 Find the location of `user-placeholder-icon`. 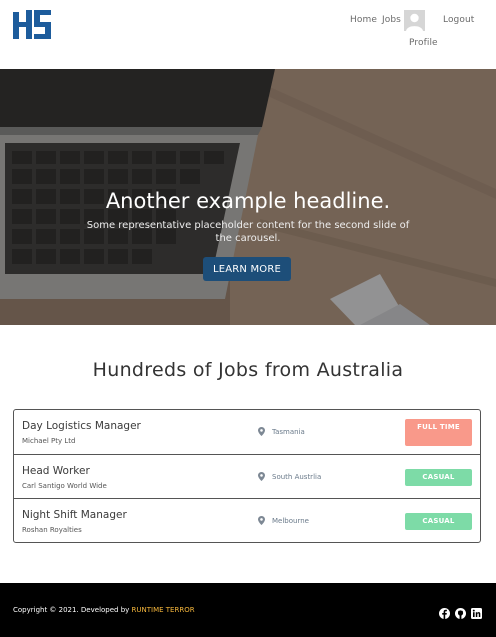

user-placeholder-icon is located at coordinates (414, 20).